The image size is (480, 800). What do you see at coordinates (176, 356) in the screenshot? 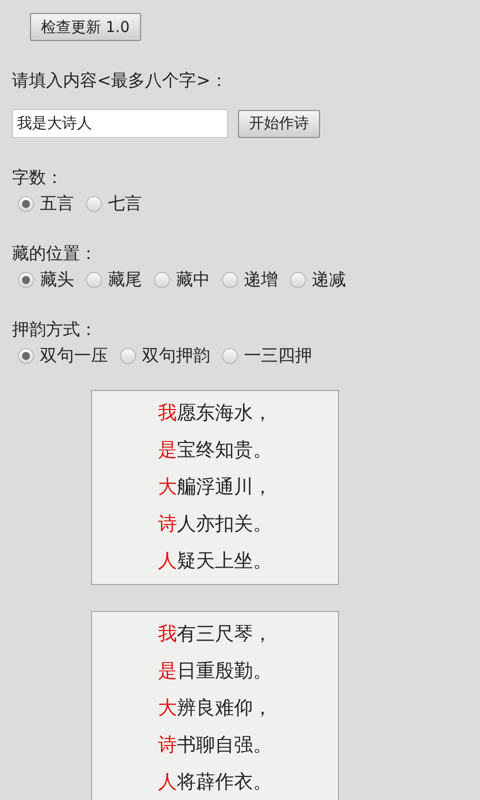
I see `radio-label: 双句押韵` at bounding box center [176, 356].